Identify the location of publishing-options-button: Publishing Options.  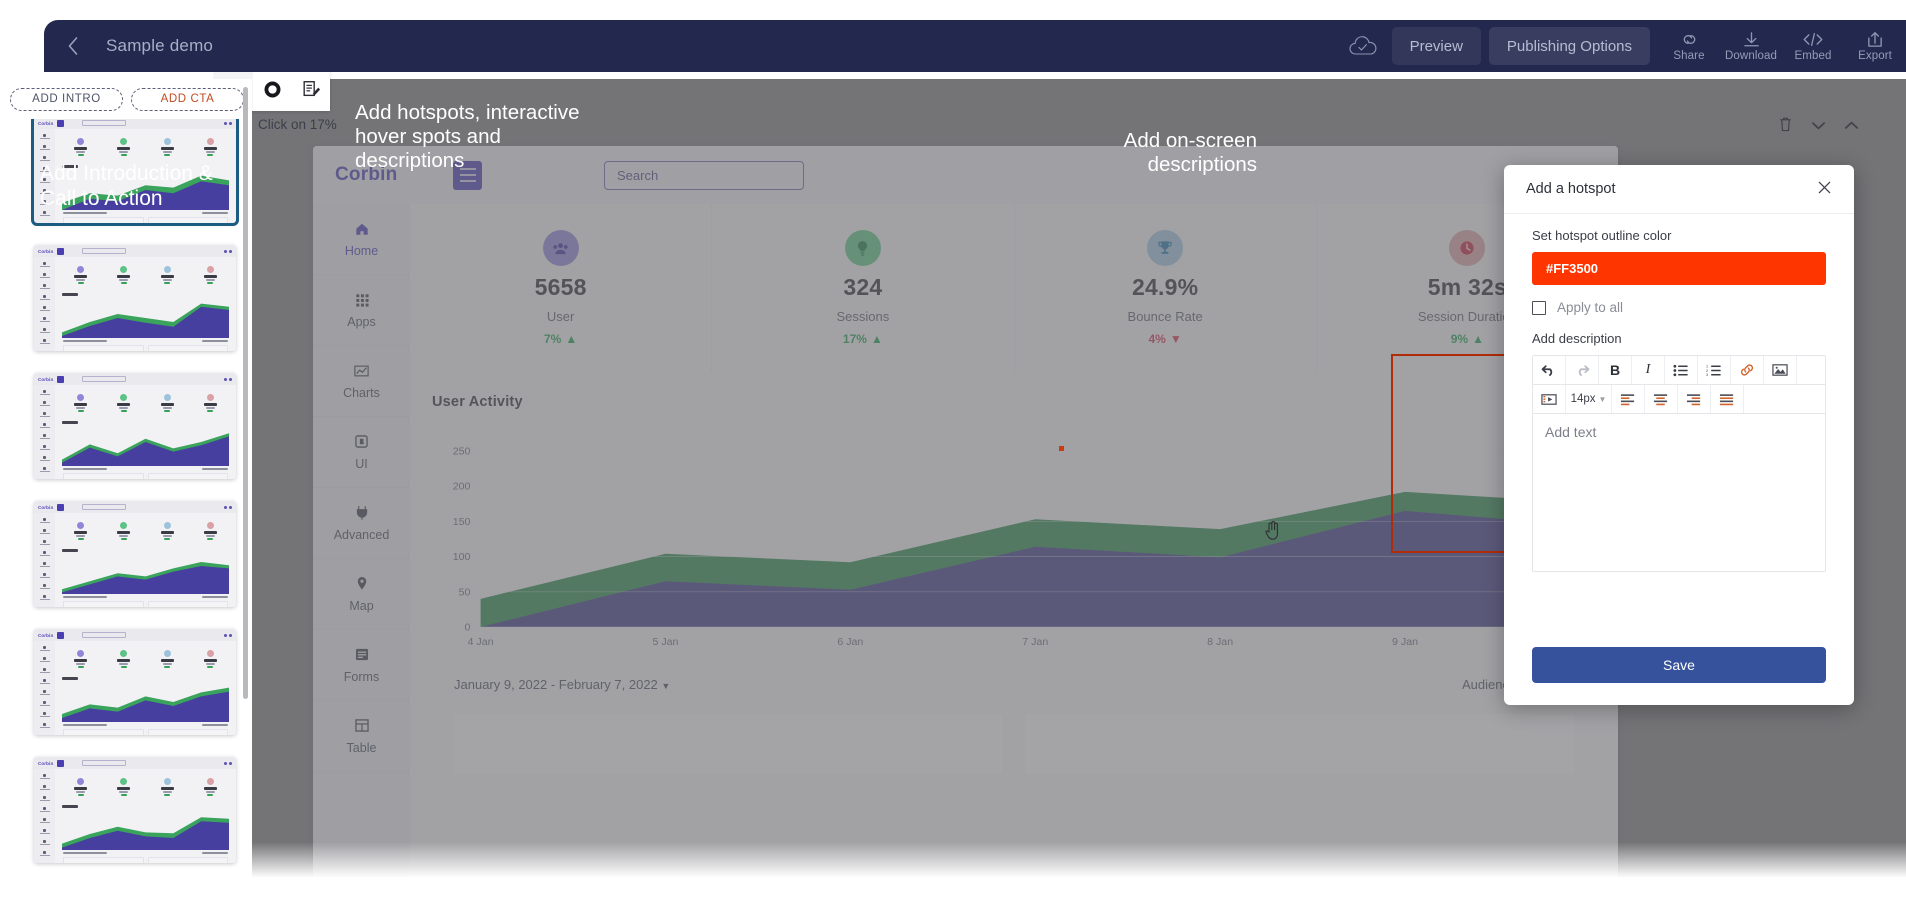
(1569, 46).